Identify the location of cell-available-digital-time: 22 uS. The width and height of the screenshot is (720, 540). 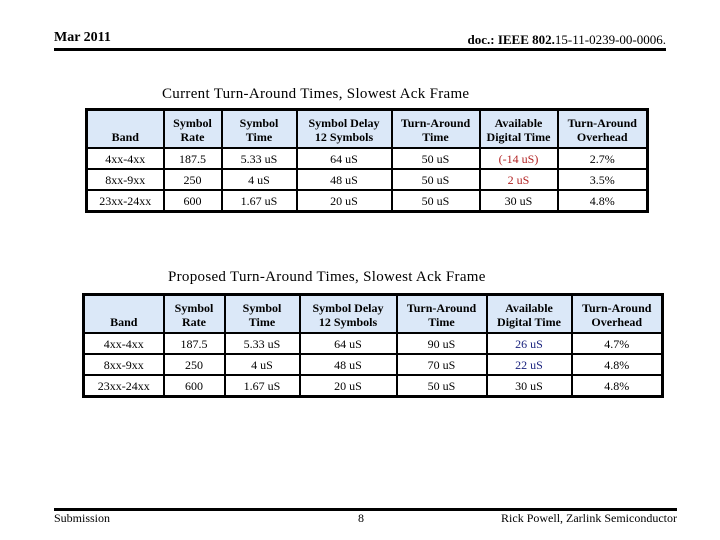
(529, 364).